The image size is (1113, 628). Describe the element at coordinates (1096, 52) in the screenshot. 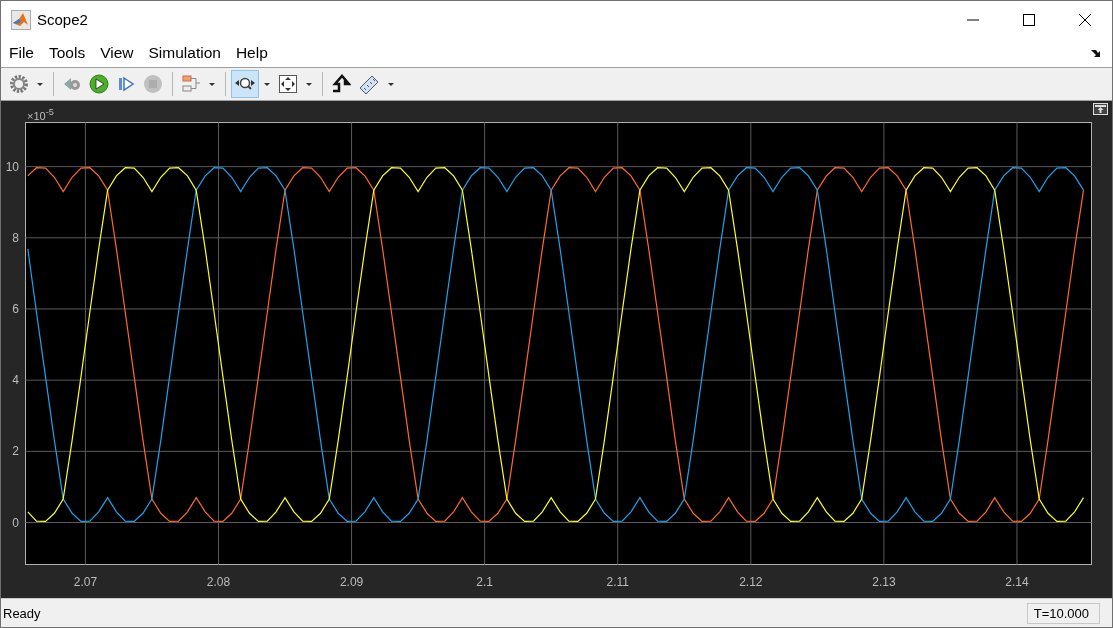

I see `dock-arrow-icon` at that location.